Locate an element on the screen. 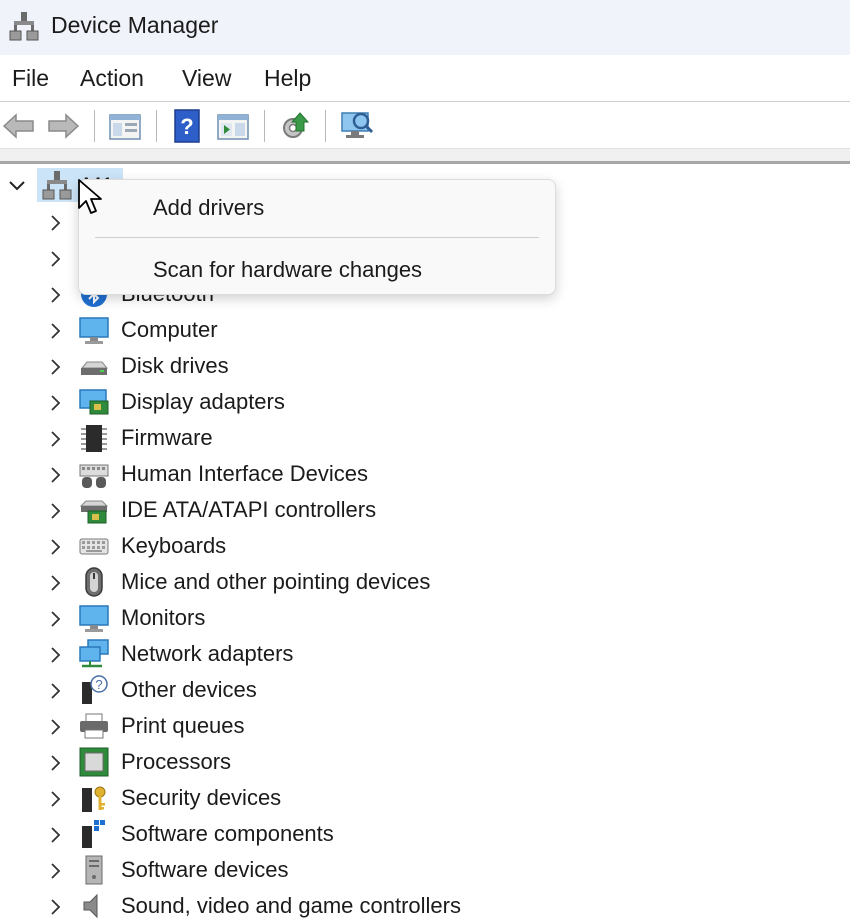 The height and width of the screenshot is (924, 850). update-driver-button is located at coordinates (295, 126).